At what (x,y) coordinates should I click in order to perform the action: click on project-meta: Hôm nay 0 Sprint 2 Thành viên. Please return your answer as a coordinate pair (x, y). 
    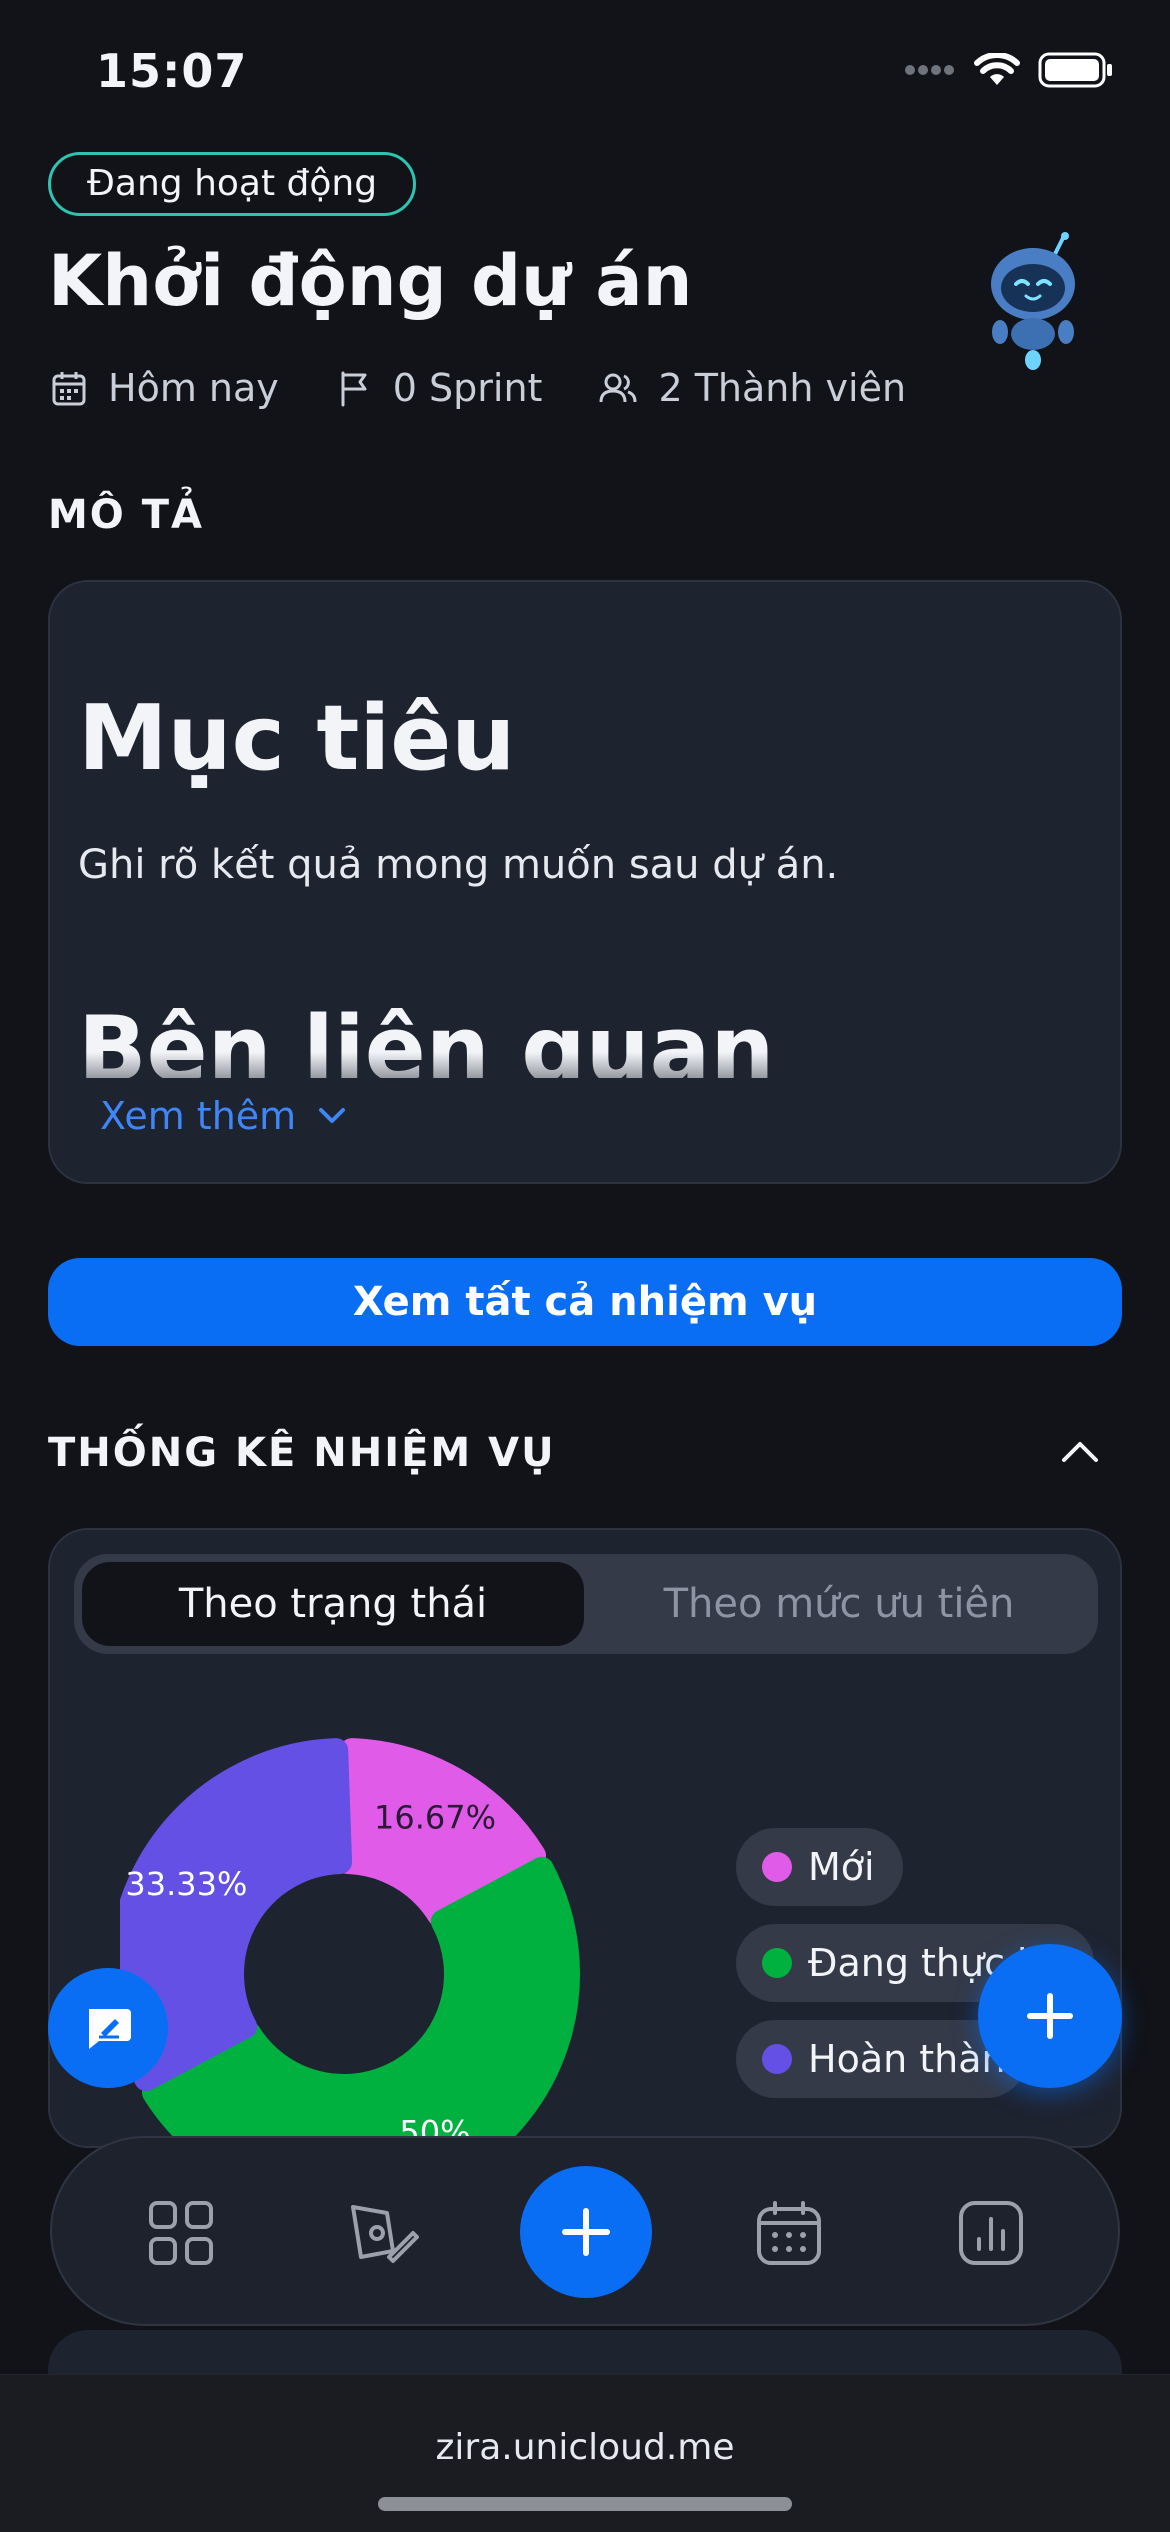
    Looking at the image, I should click on (478, 388).